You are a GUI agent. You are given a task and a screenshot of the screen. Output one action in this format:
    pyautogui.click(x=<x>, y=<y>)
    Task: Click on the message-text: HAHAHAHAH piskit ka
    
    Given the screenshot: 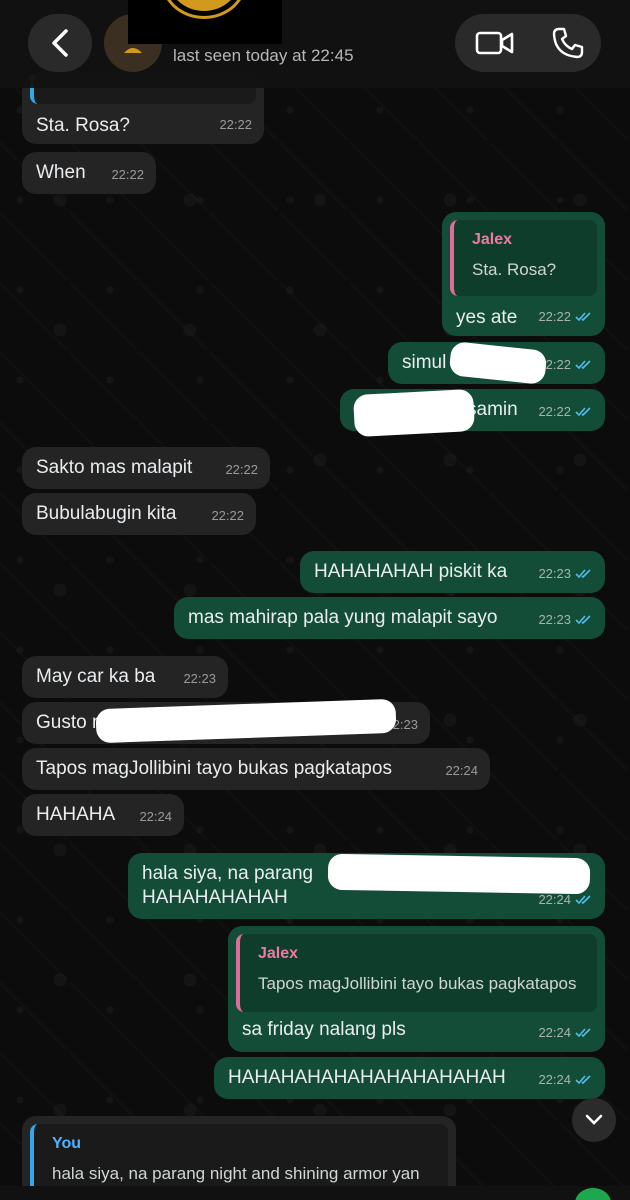 What is the action you would take?
    pyautogui.click(x=411, y=571)
    